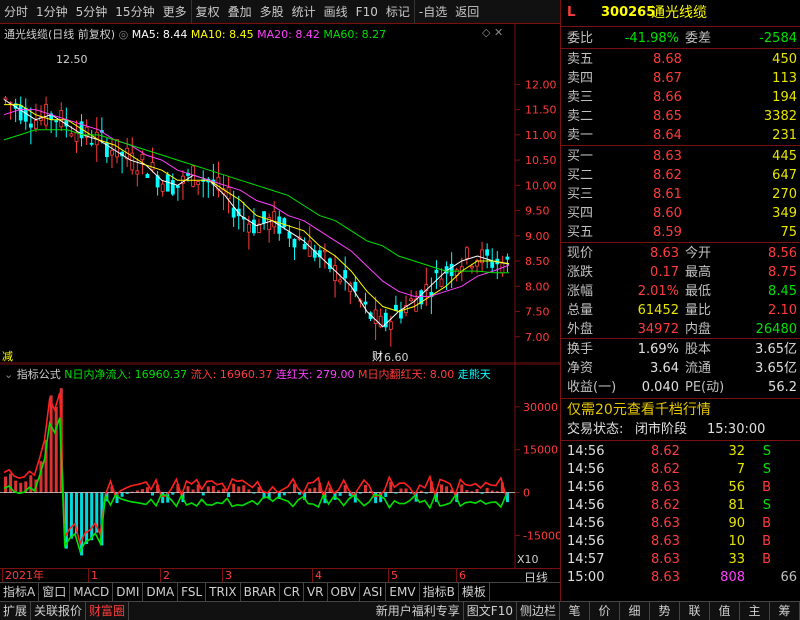  I want to click on fin-value: 1.69%, so click(658, 349).